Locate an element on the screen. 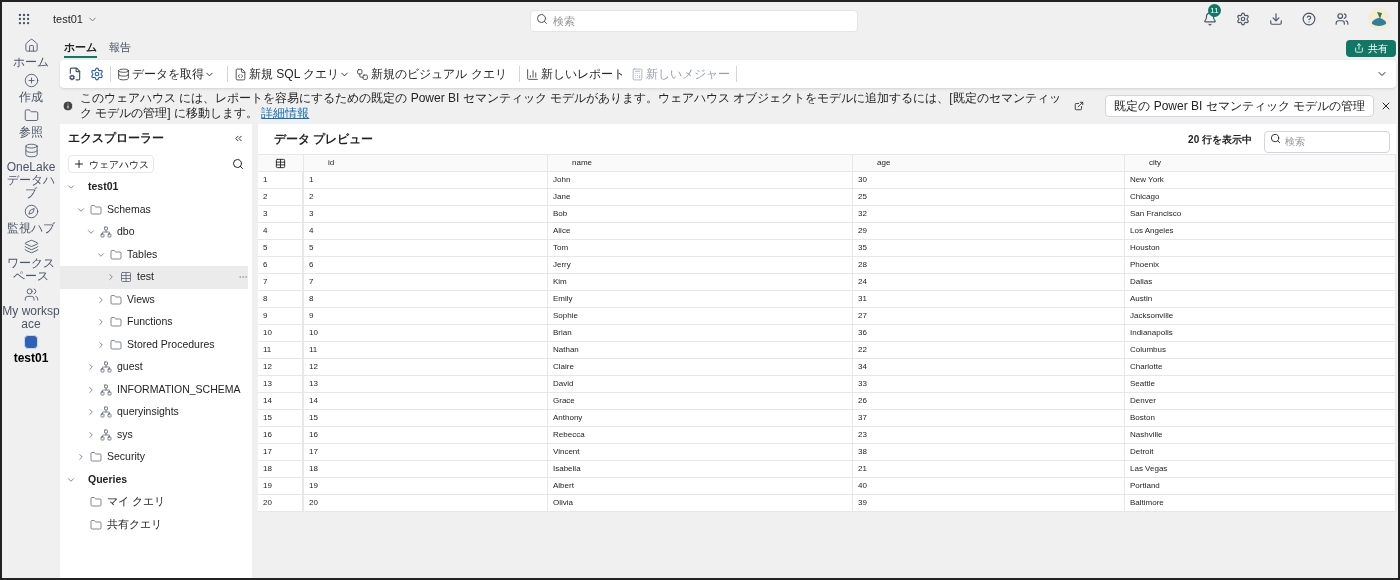 This screenshot has width=1400, height=580. tree-item: test01 is located at coordinates (154, 187).